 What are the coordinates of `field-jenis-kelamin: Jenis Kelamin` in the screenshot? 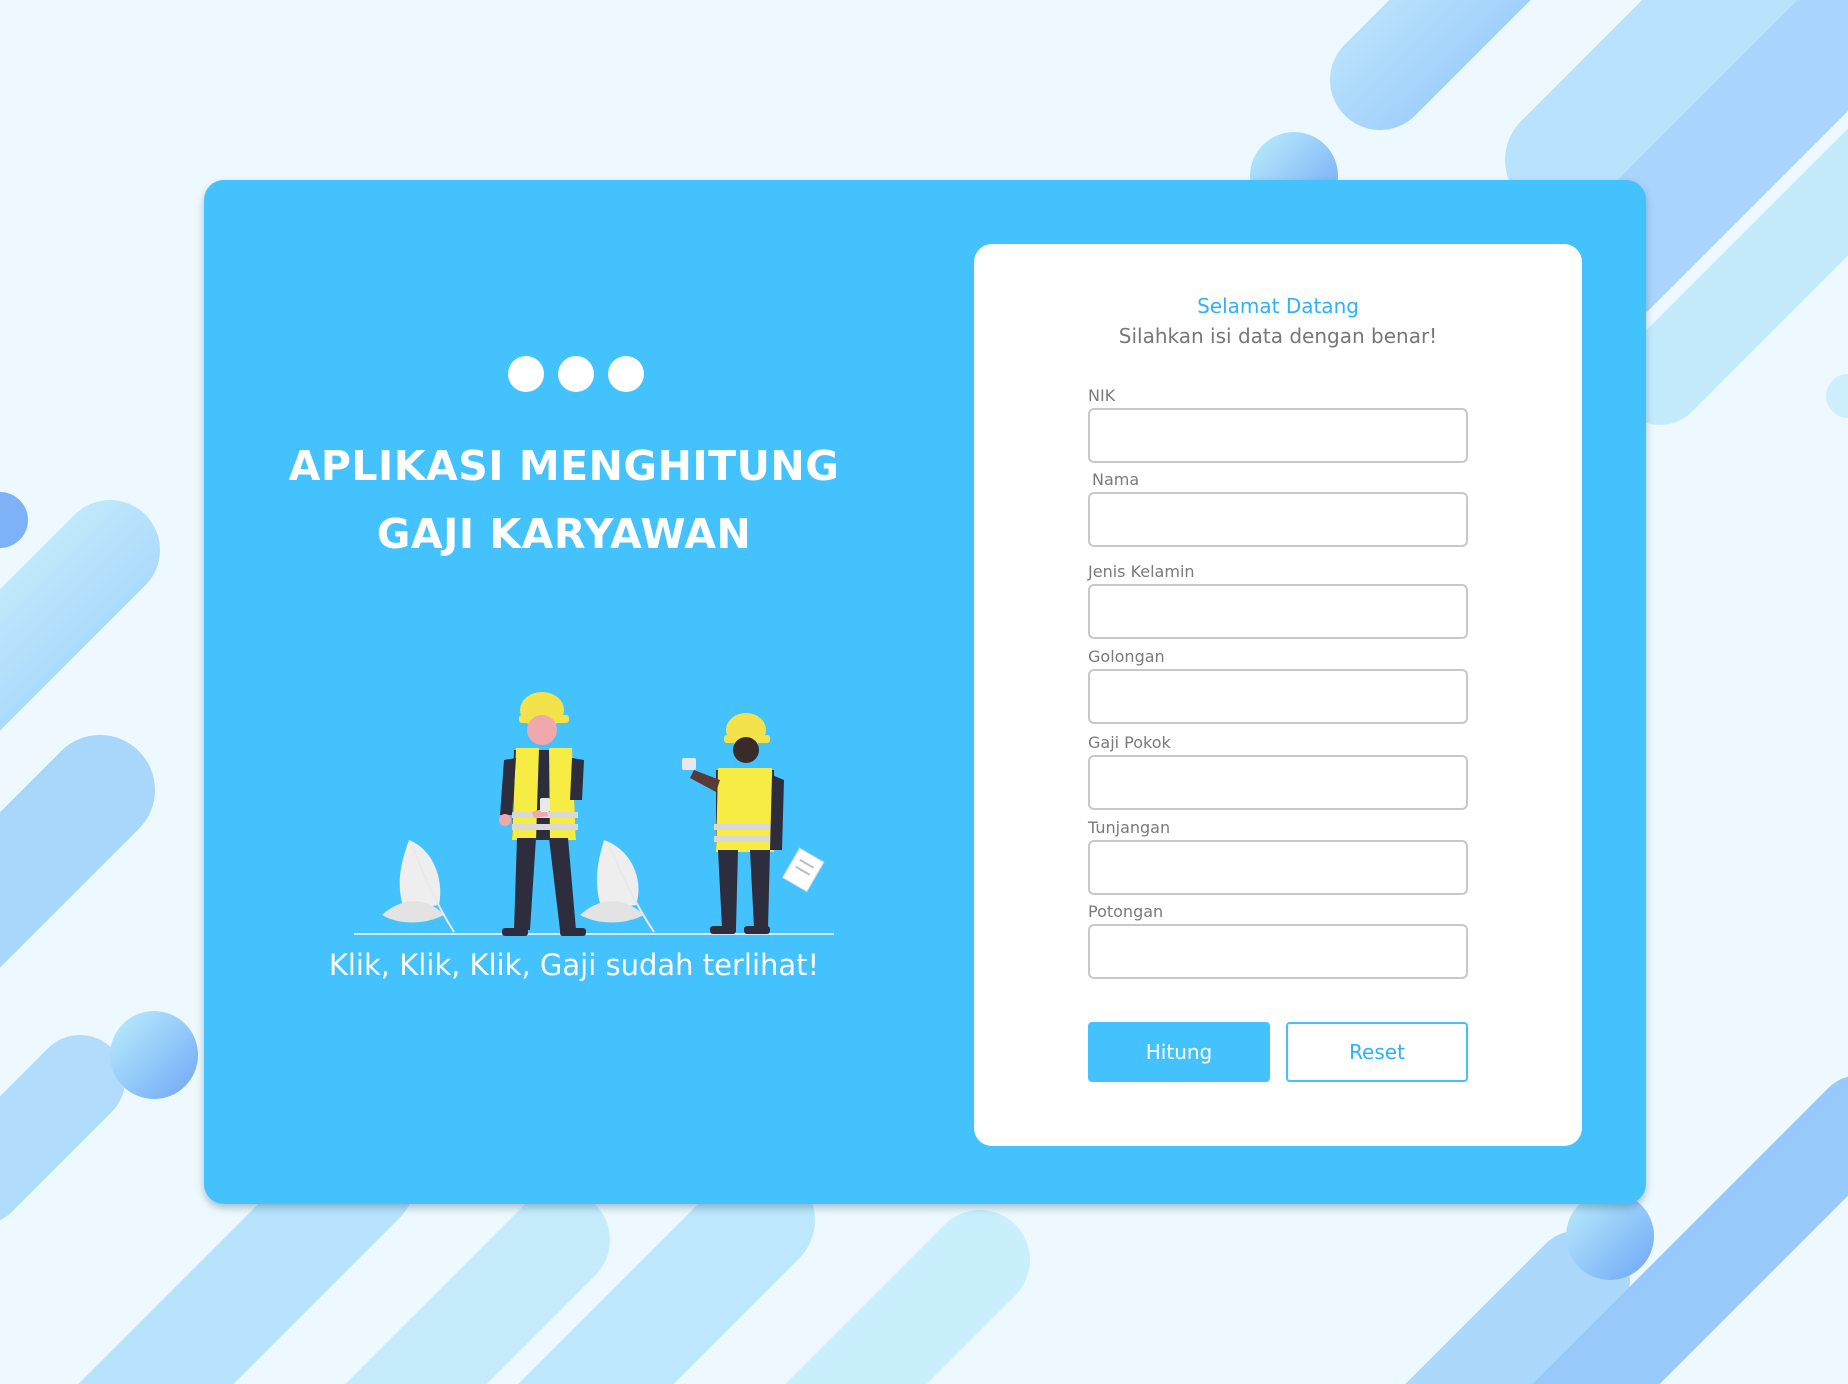 It's located at (1278, 600).